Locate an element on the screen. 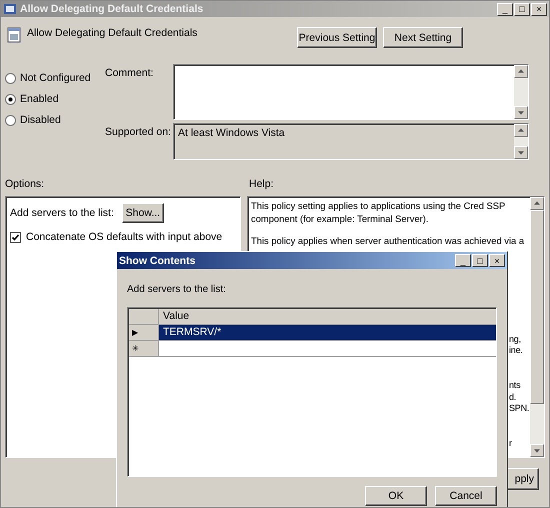  help-text-fragment: d. is located at coordinates (512, 397).